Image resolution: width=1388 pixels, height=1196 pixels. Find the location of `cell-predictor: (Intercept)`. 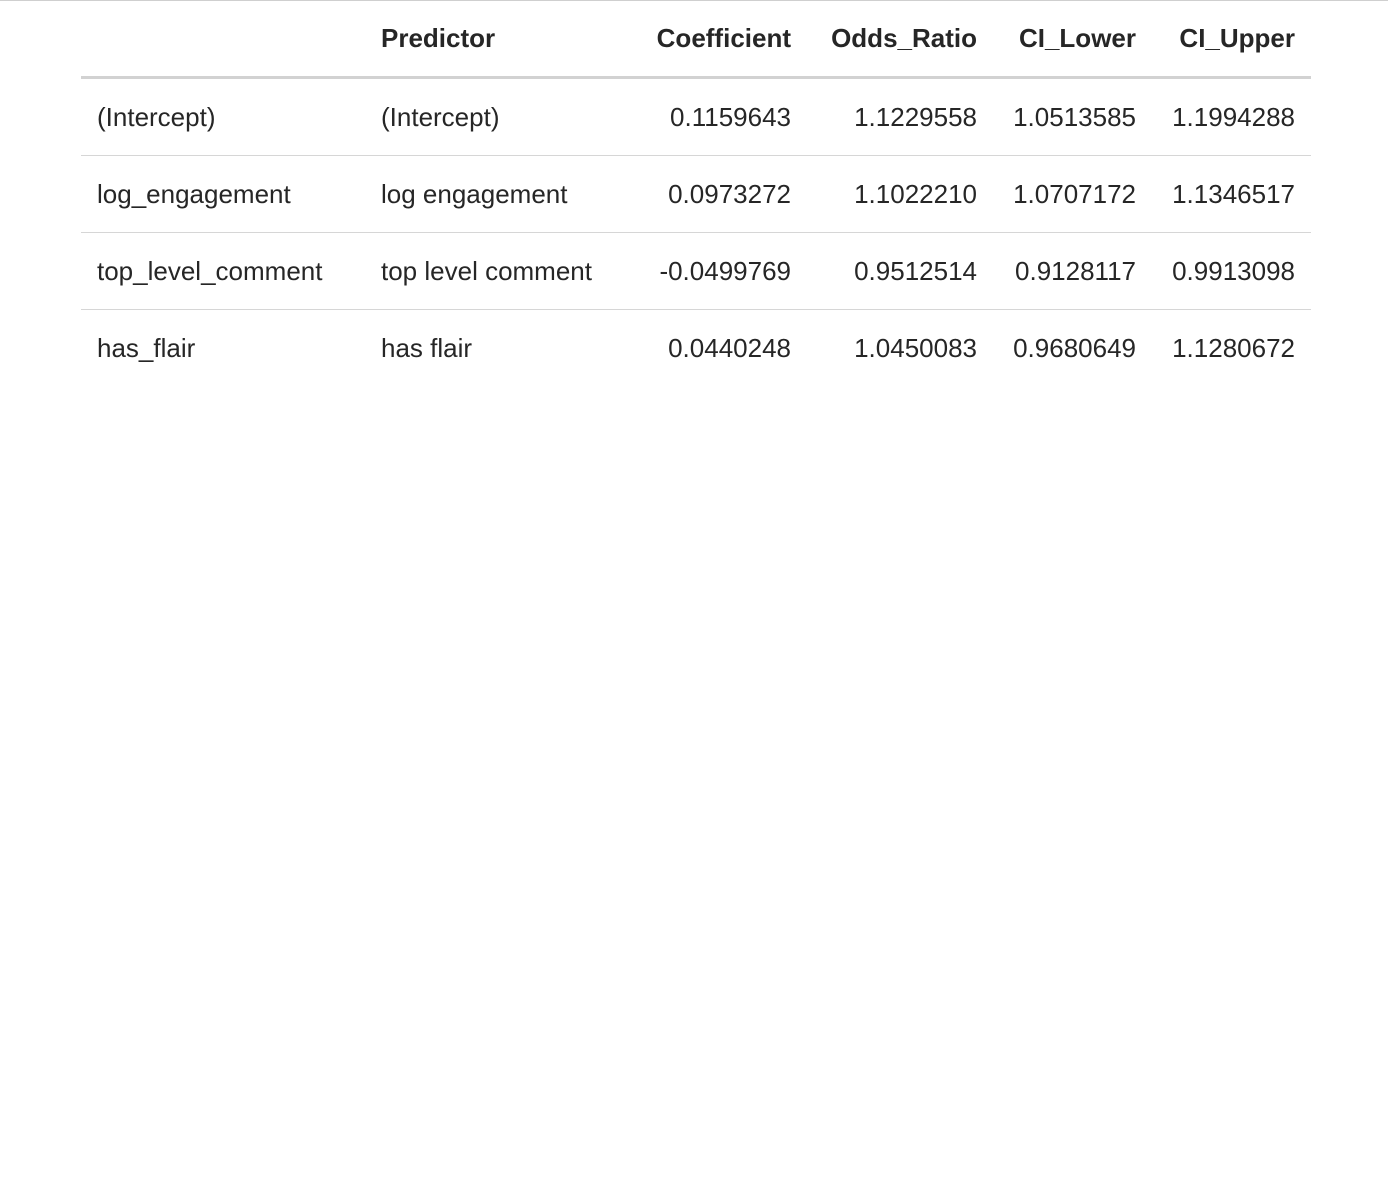

cell-predictor: (Intercept) is located at coordinates (498, 116).